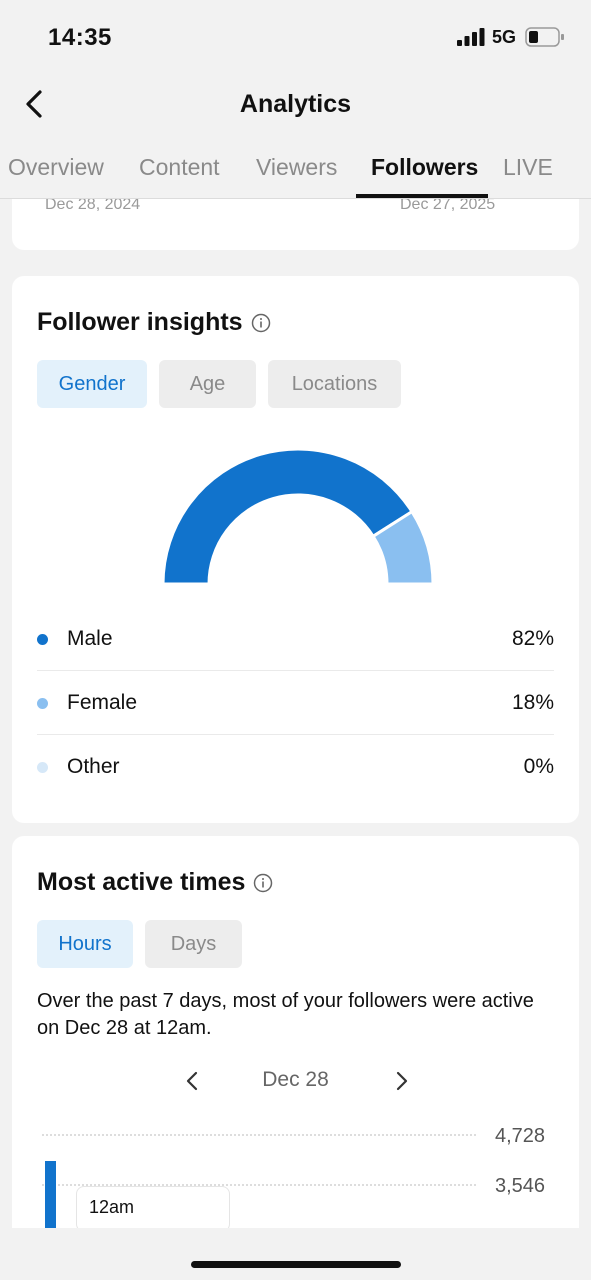 Image resolution: width=591 pixels, height=1280 pixels. I want to click on nav-header: Analytics, so click(295, 106).